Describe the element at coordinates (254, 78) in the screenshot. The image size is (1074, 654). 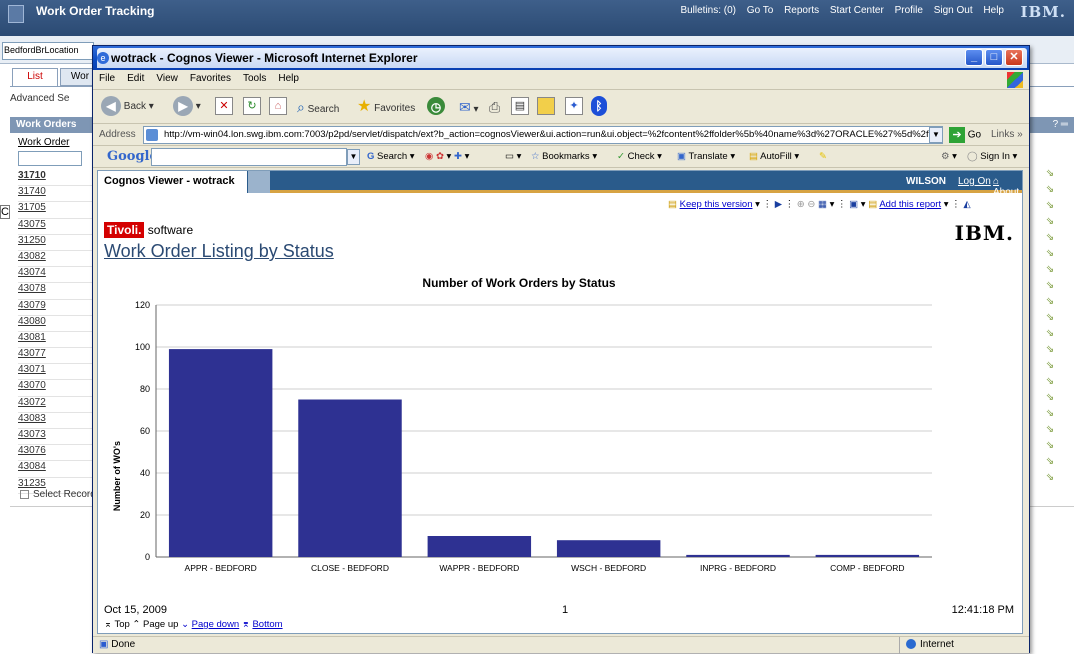
I see `menu-tools: Tools` at that location.